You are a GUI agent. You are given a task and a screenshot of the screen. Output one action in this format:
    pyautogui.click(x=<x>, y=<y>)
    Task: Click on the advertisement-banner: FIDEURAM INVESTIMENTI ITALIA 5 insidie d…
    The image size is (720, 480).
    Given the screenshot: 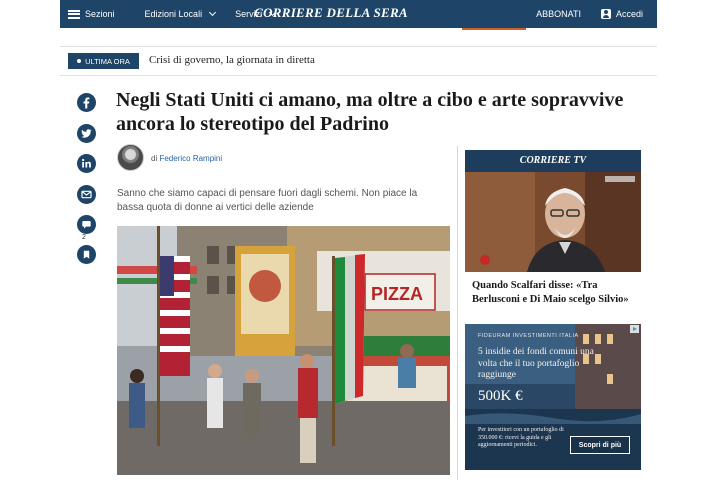 What is the action you would take?
    pyautogui.click(x=553, y=397)
    